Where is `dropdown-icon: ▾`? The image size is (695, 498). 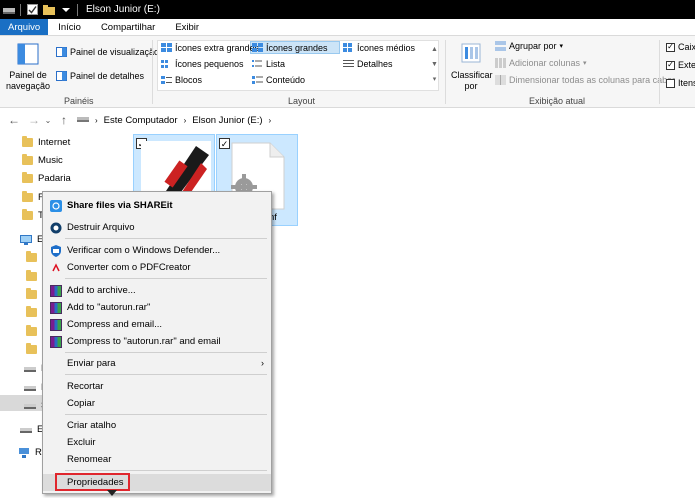 dropdown-icon: ▾ is located at coordinates (561, 46).